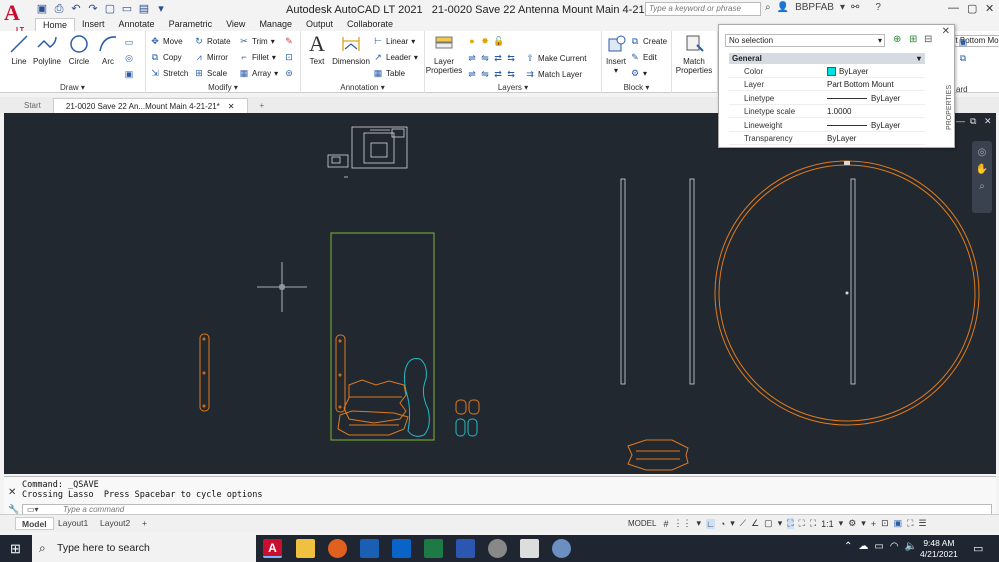 The image size is (999, 562). What do you see at coordinates (553, 74) in the screenshot?
I see `match-layer-button: ⇉ Match Layer` at bounding box center [553, 74].